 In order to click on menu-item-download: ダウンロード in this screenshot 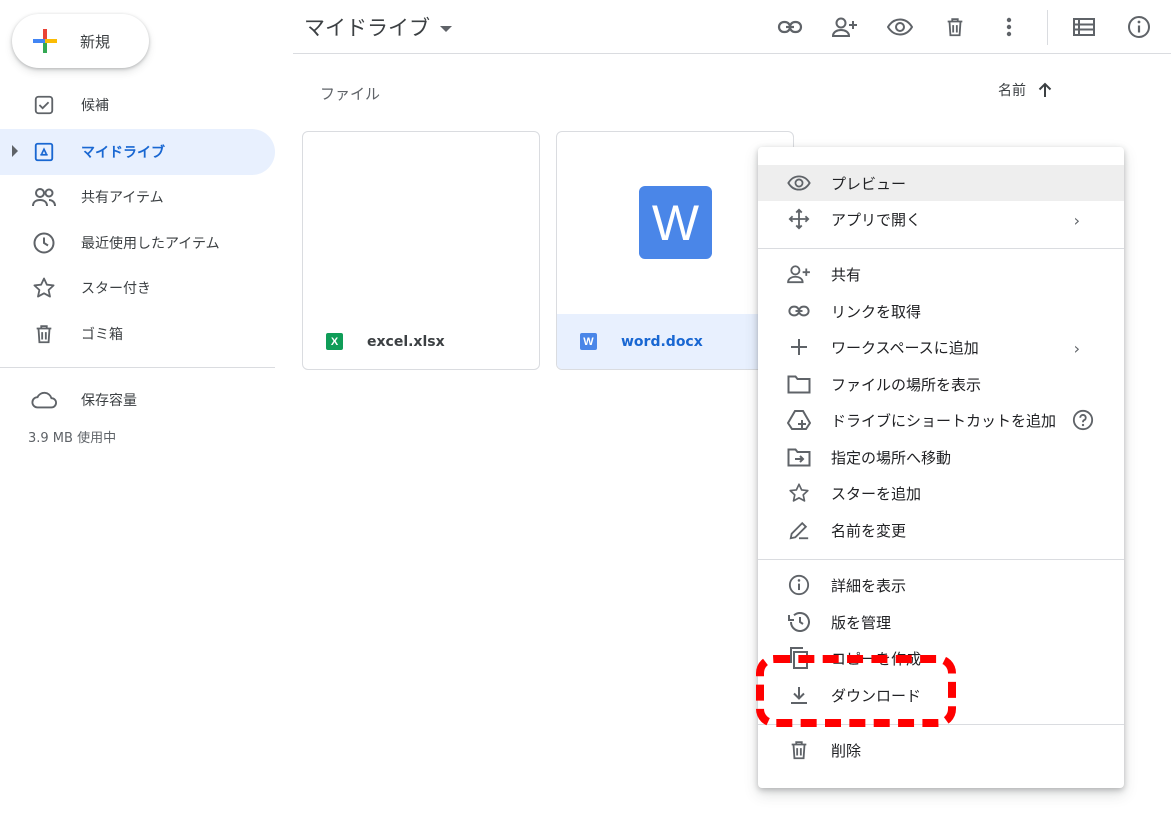, I will do `click(941, 695)`.